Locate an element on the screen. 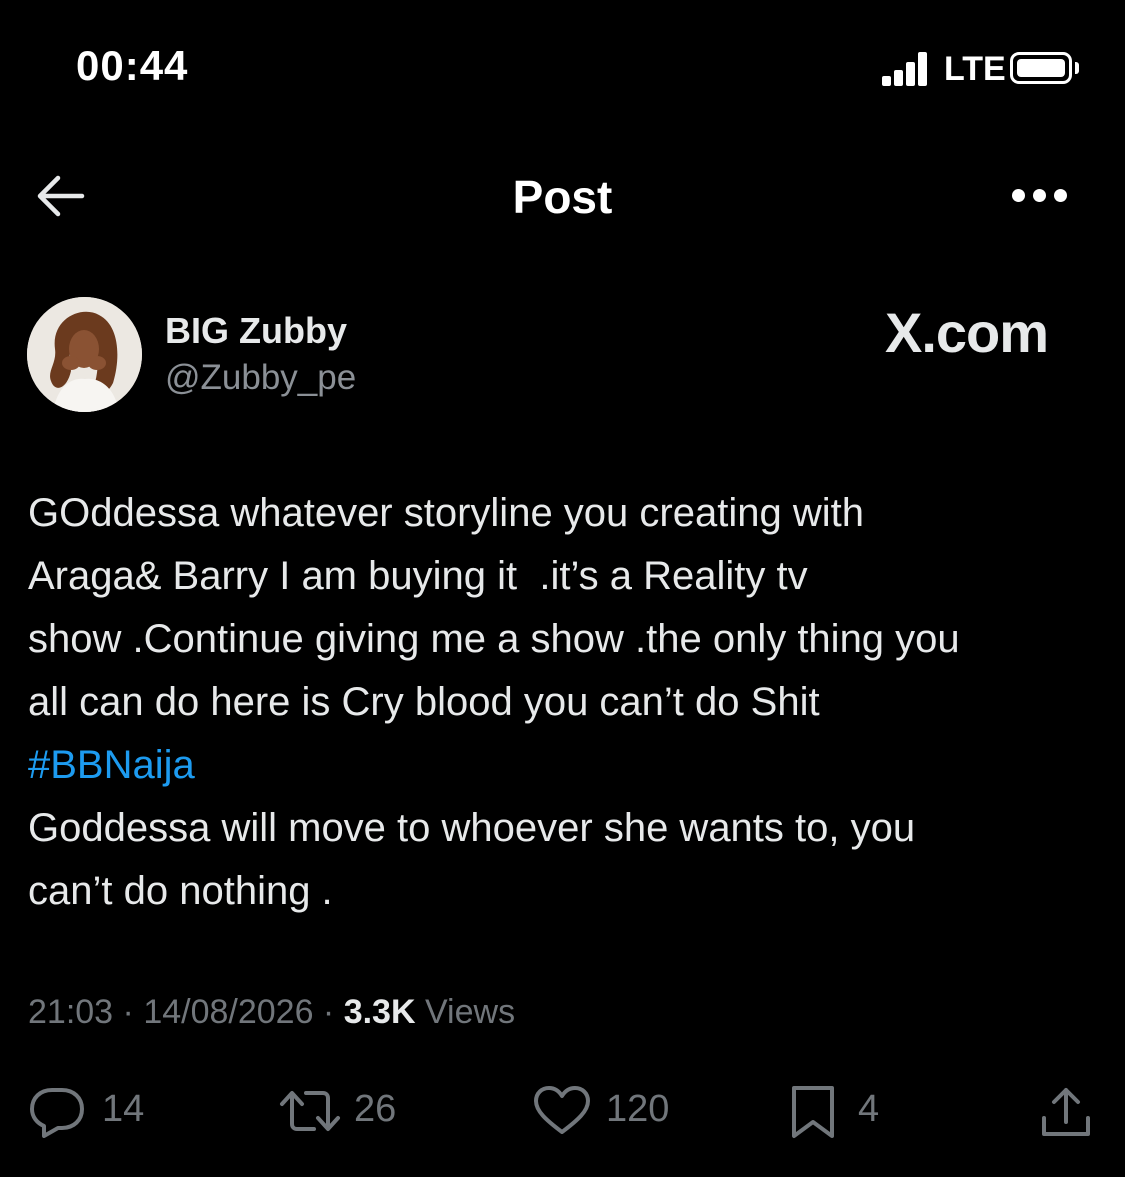  bookmark-button: 4 is located at coordinates (843, 1112).